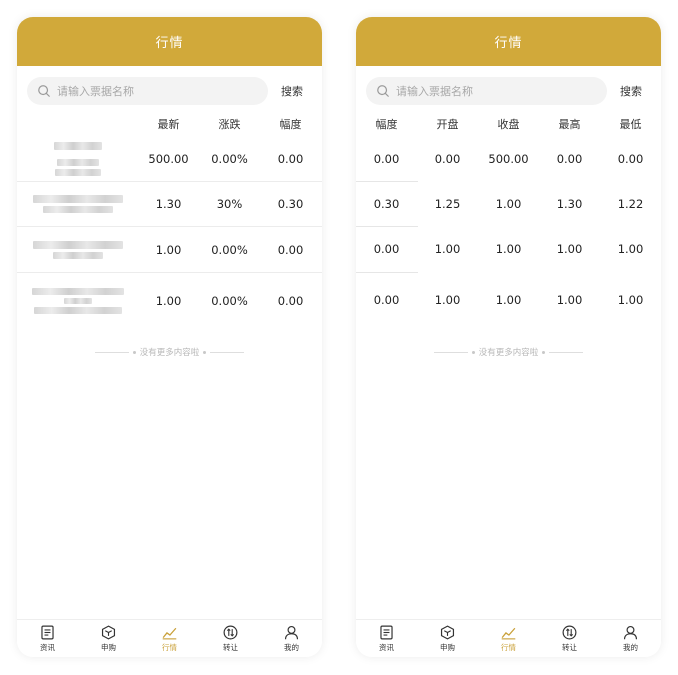  Describe the element at coordinates (383, 91) in the screenshot. I see `search-icon` at that location.